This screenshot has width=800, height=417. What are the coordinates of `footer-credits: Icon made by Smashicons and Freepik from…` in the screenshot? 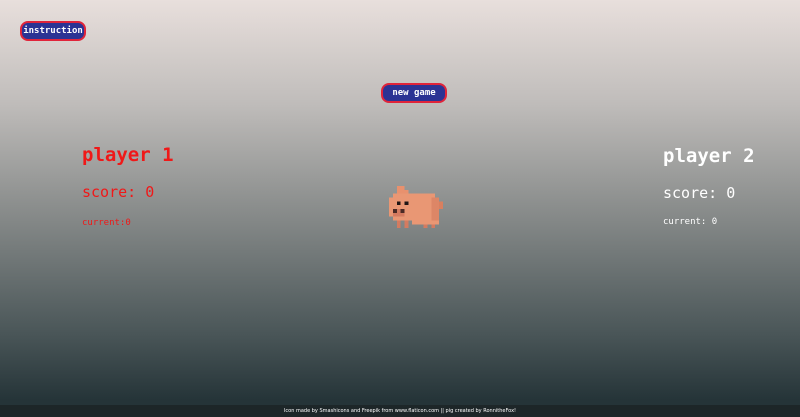 It's located at (400, 411).